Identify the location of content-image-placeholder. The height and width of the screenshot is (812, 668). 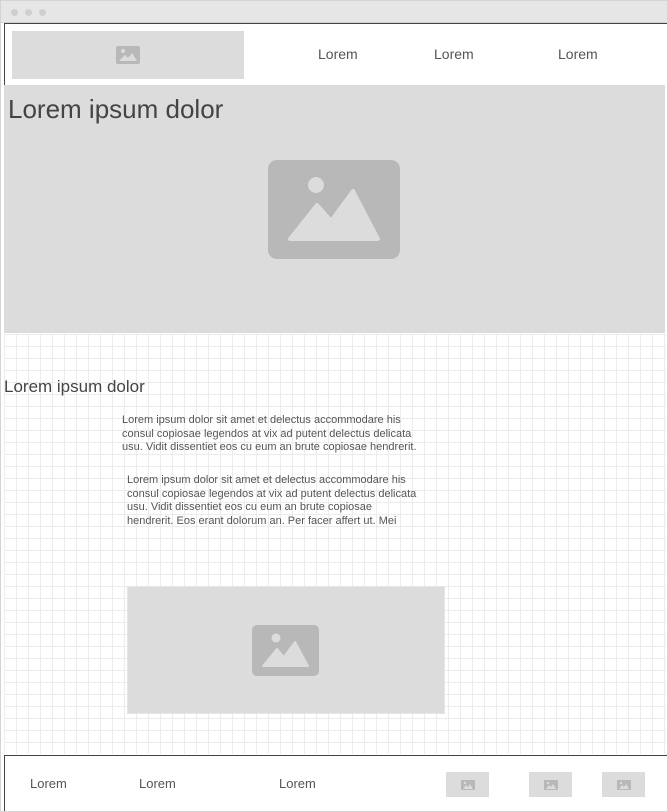
(286, 650).